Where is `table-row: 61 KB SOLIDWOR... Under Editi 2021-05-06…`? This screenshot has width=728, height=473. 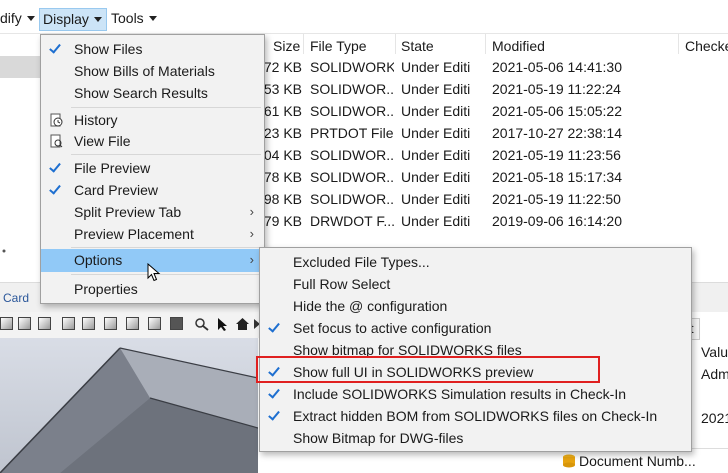
table-row: 61 KB SOLIDWOR... Under Editi 2021-05-06… is located at coordinates (495, 111).